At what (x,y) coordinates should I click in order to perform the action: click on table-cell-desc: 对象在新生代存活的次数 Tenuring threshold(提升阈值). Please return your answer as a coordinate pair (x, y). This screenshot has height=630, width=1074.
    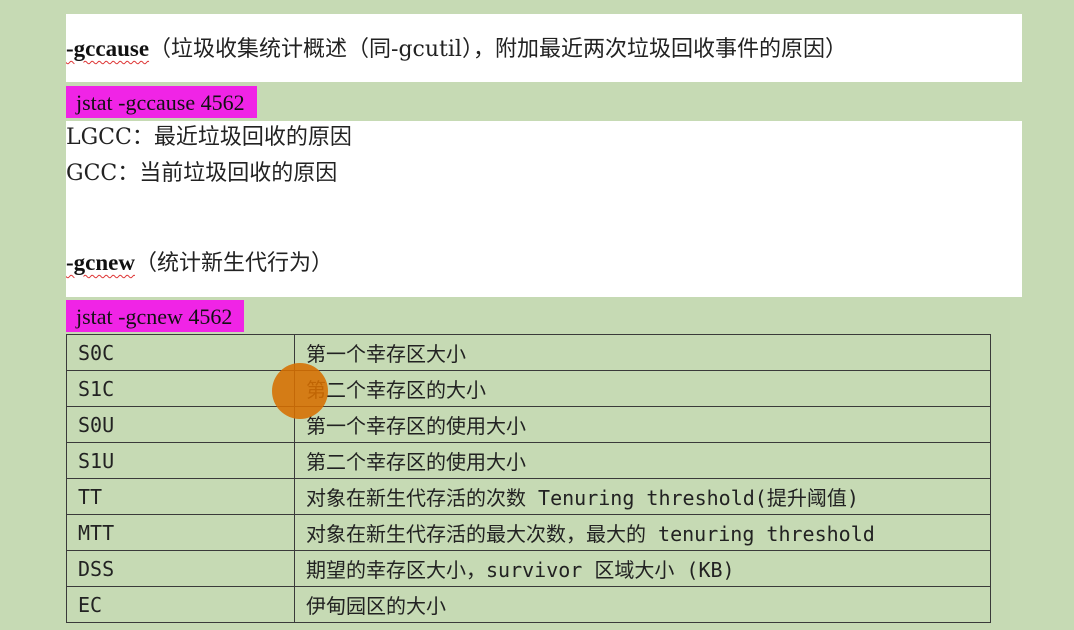
    Looking at the image, I should click on (642, 496).